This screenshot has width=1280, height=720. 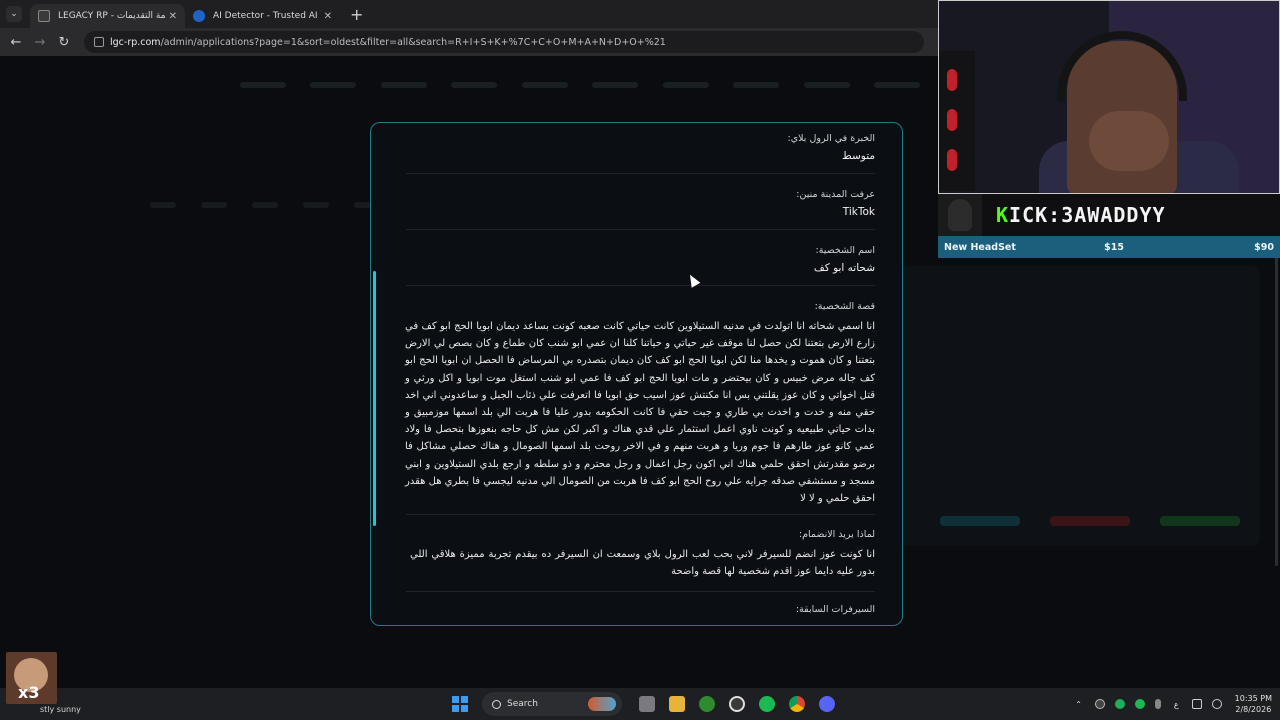 What do you see at coordinates (1264, 247) in the screenshot?
I see `goal-target: $90` at bounding box center [1264, 247].